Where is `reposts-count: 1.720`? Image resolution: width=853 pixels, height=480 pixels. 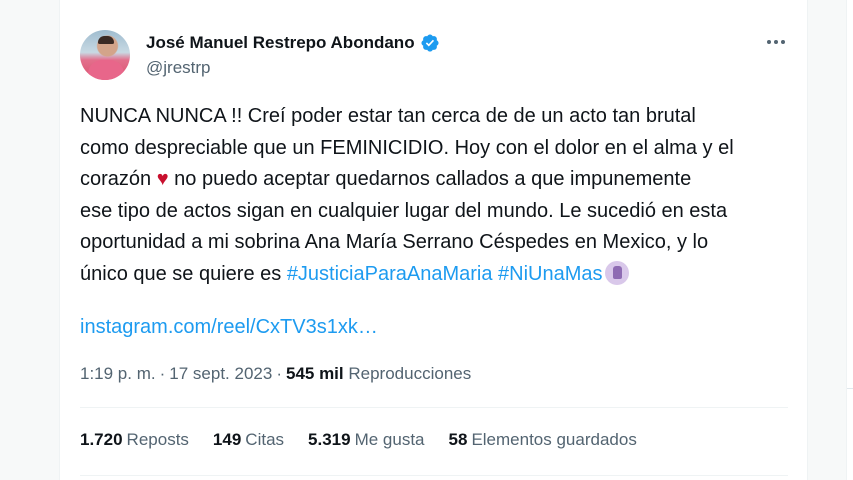 reposts-count: 1.720 is located at coordinates (101, 439).